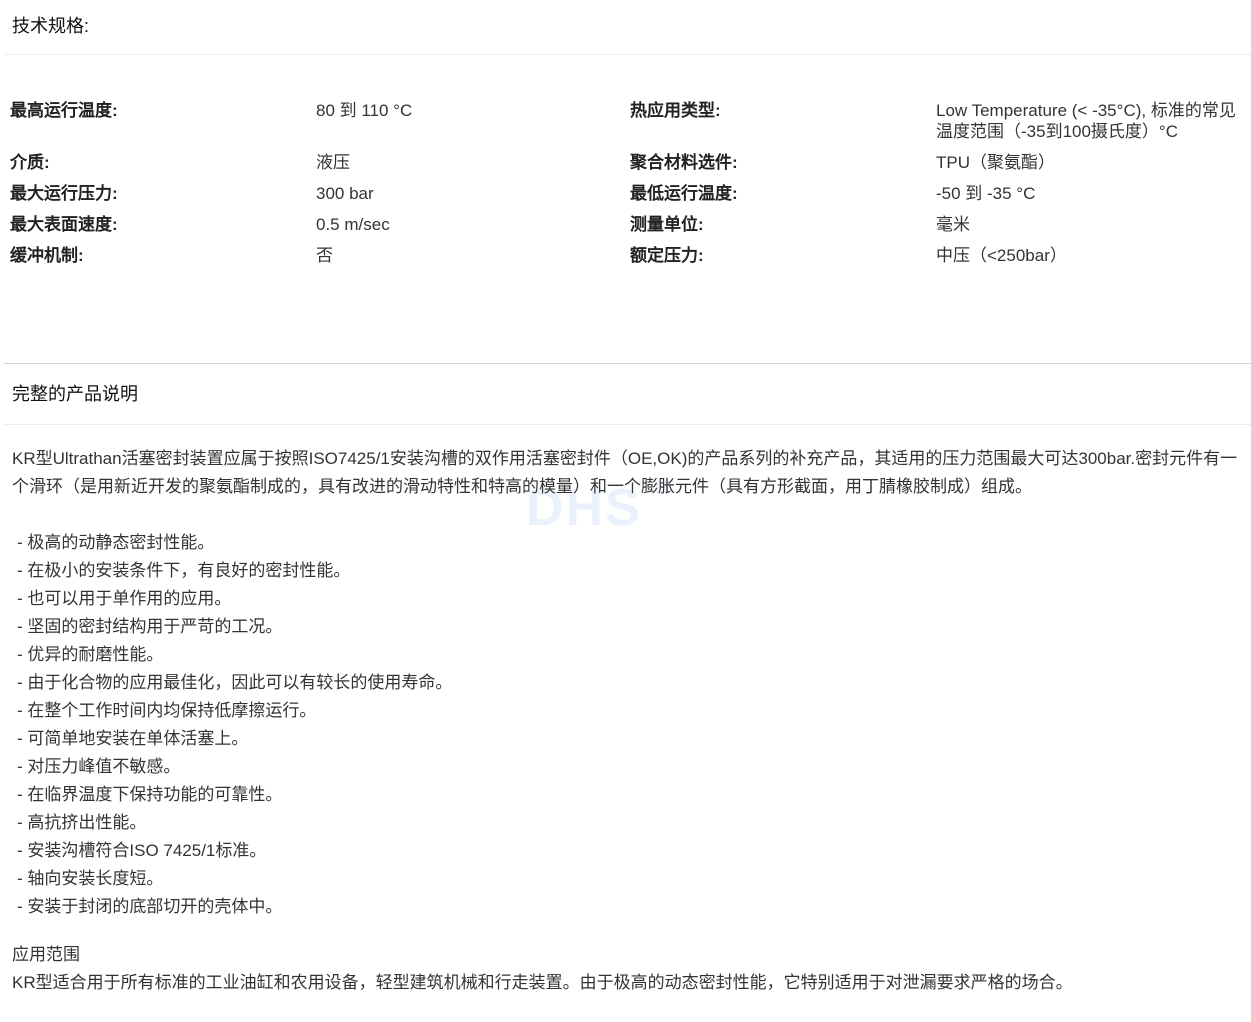 The width and height of the screenshot is (1251, 1022). I want to click on feature-item: - 坚固的密封结构用于严苛的工况。, so click(150, 626).